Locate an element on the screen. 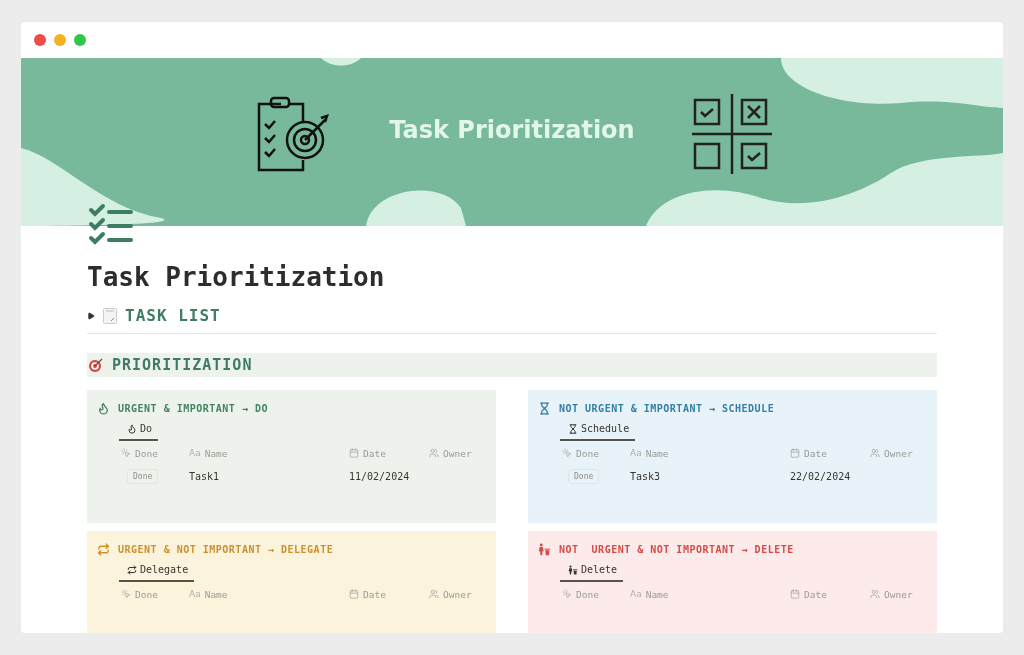 This screenshot has width=1024, height=655. close-window-dot is located at coordinates (40, 40).